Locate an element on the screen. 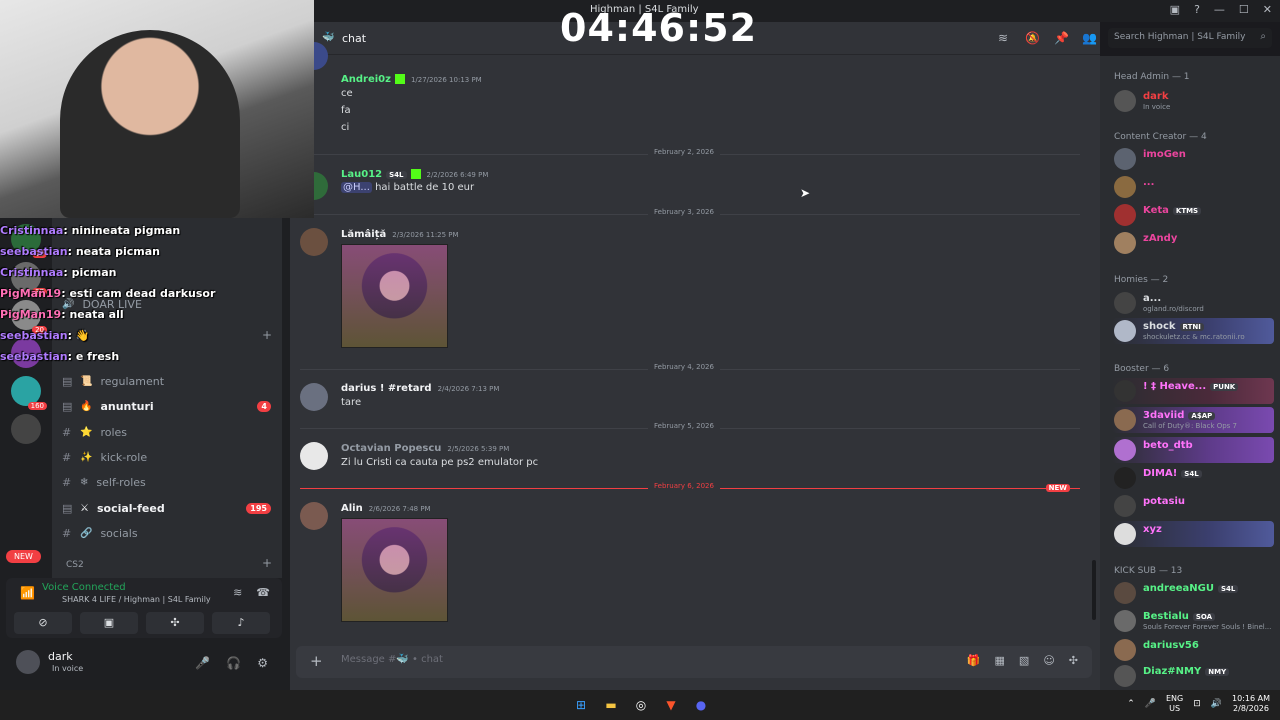 Image resolution: width=1280 pixels, height=720 pixels. channel-kick-role: # ✨ kick-role is located at coordinates (169, 457).